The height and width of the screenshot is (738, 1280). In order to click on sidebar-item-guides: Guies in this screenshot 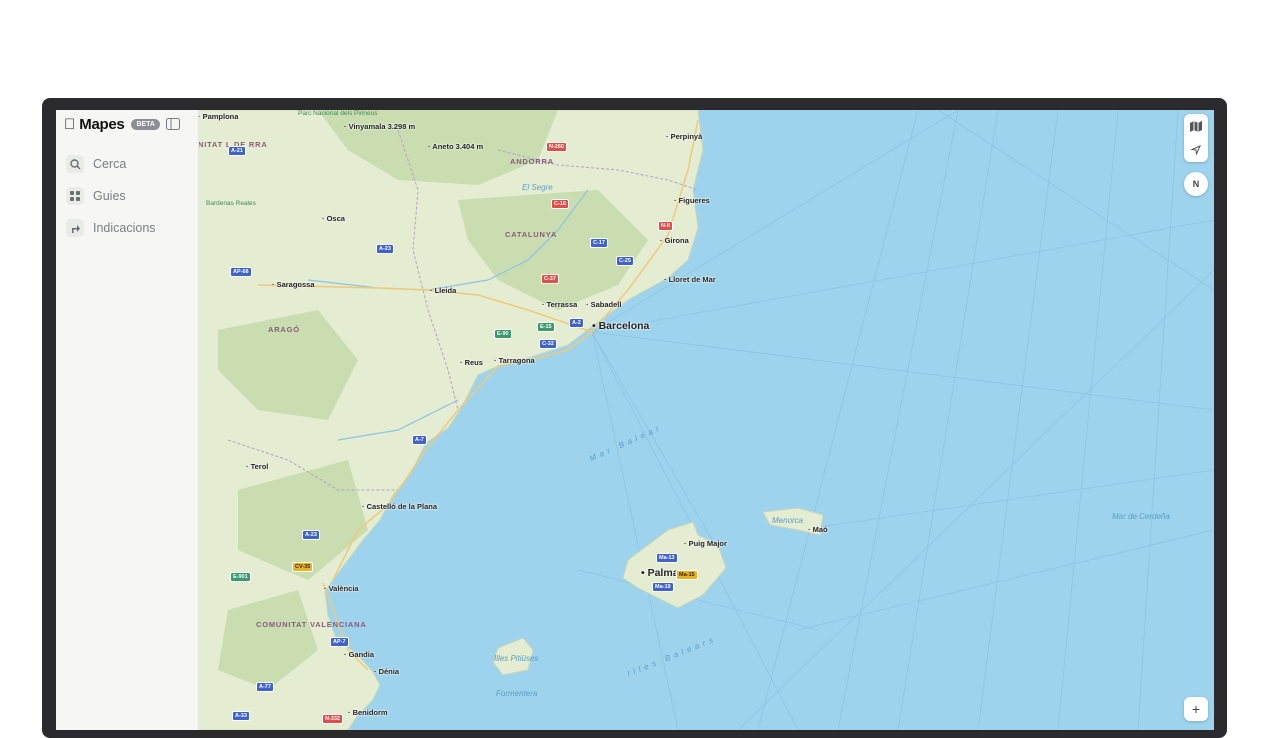, I will do `click(96, 196)`.